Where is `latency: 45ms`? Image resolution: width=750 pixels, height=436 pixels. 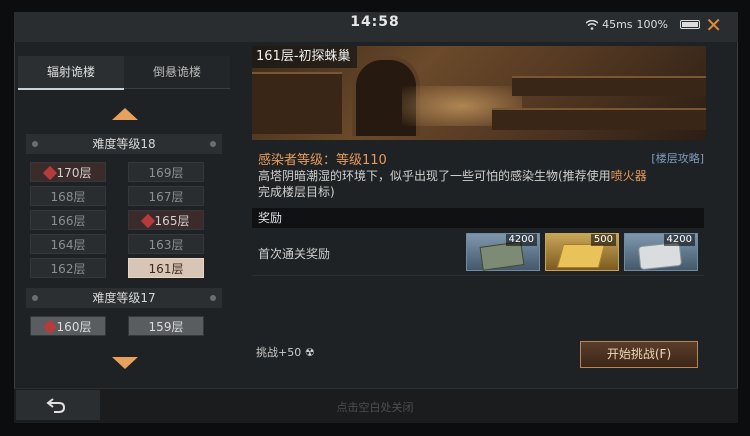 latency: 45ms is located at coordinates (617, 24).